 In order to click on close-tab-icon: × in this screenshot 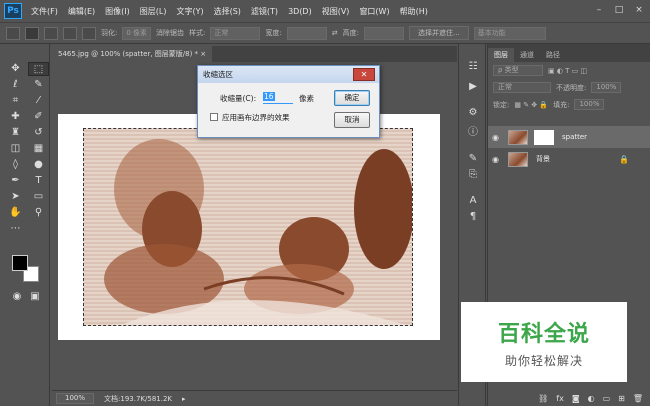, I will do `click(203, 54)`.